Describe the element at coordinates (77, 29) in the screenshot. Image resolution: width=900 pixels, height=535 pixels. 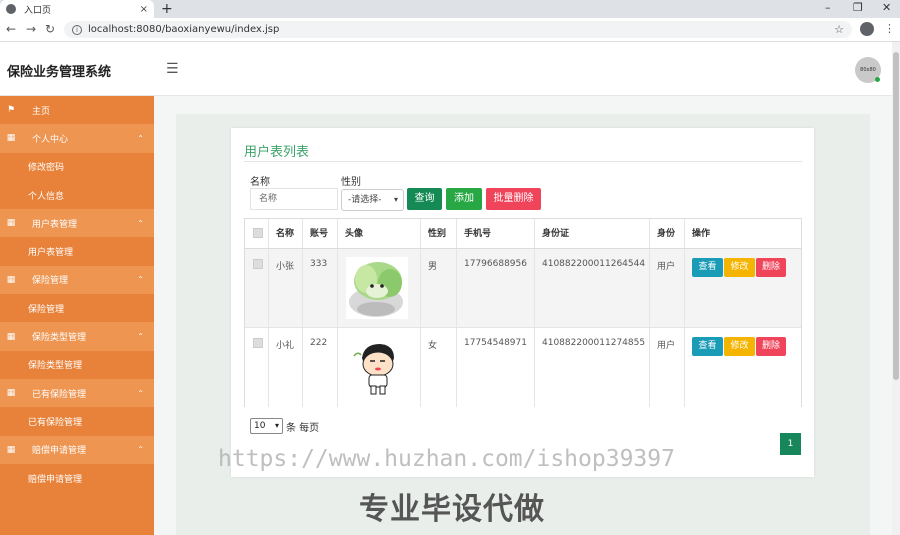
I see `info-icon: i` at that location.